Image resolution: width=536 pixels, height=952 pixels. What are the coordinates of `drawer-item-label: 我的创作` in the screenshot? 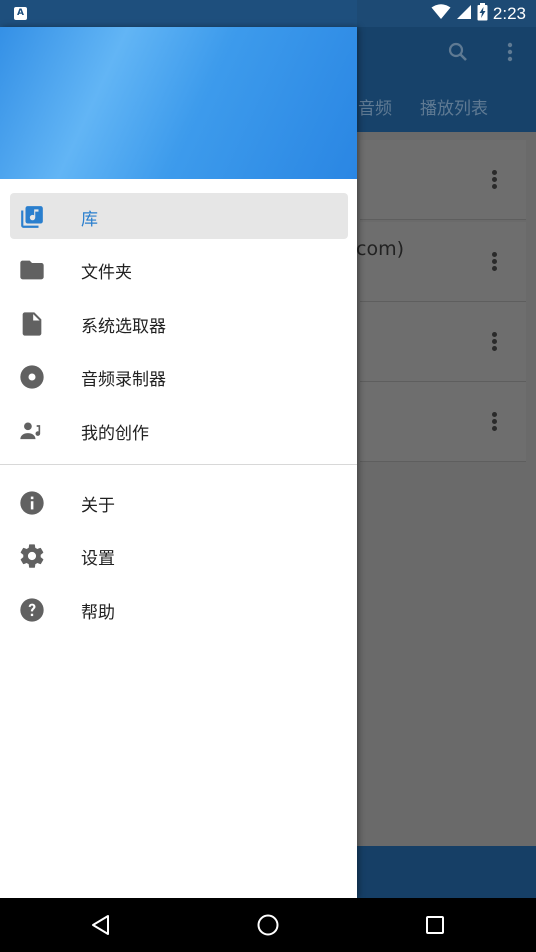 It's located at (115, 434).